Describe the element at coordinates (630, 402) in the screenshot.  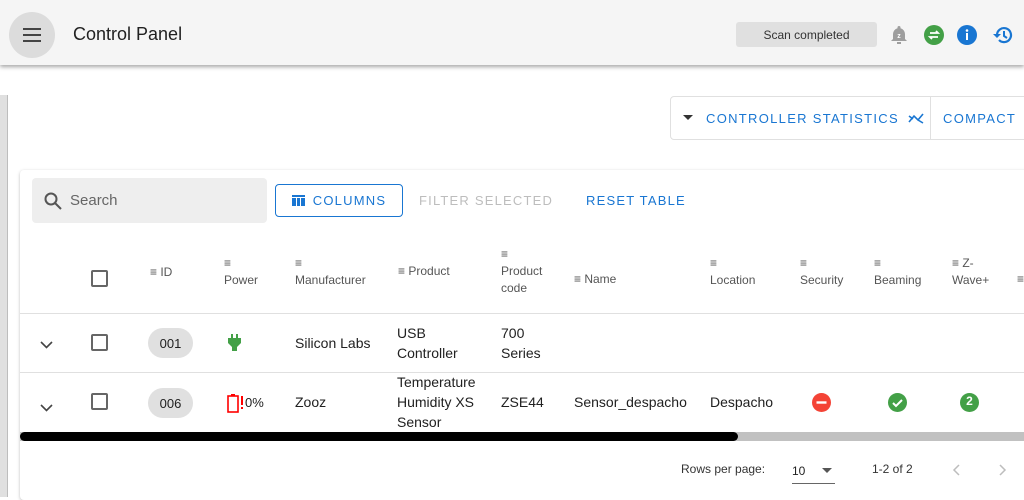
I see `name-cell: Sensor_despacho` at that location.